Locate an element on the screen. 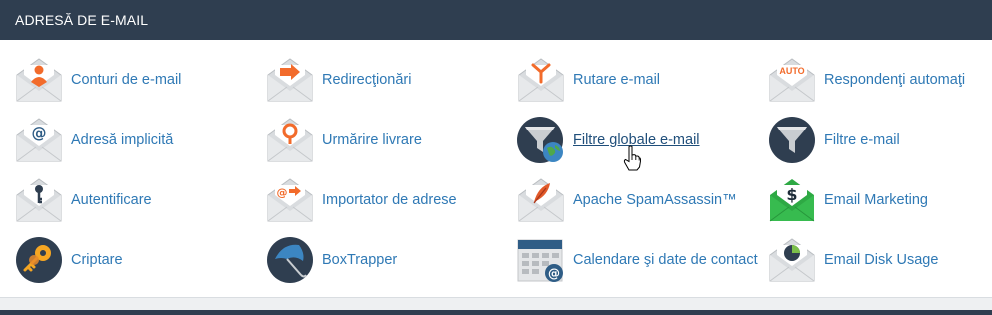 The height and width of the screenshot is (315, 992). item-label: Rutare e-mail is located at coordinates (617, 80).